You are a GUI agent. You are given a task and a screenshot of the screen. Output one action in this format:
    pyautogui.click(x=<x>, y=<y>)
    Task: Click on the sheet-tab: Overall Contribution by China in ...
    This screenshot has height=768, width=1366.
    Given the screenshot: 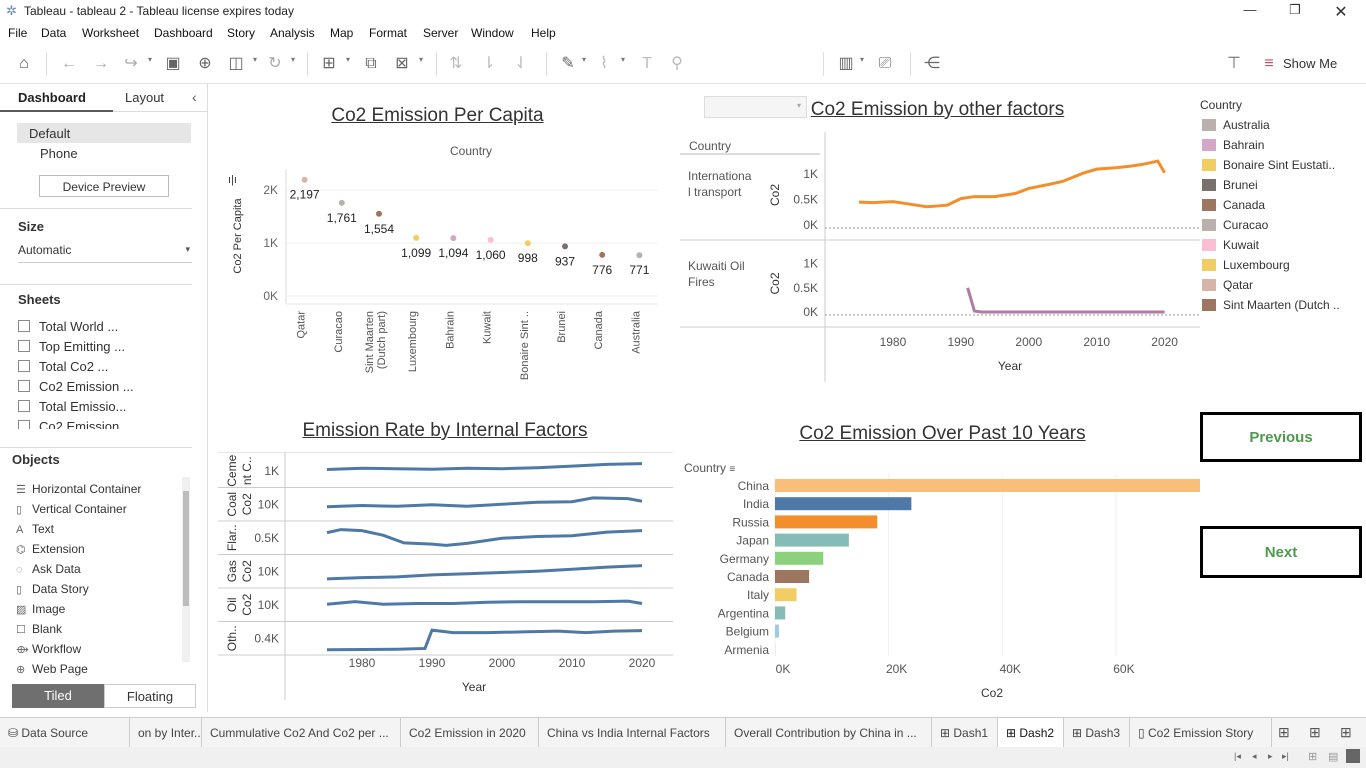 What is the action you would take?
    pyautogui.click(x=829, y=733)
    